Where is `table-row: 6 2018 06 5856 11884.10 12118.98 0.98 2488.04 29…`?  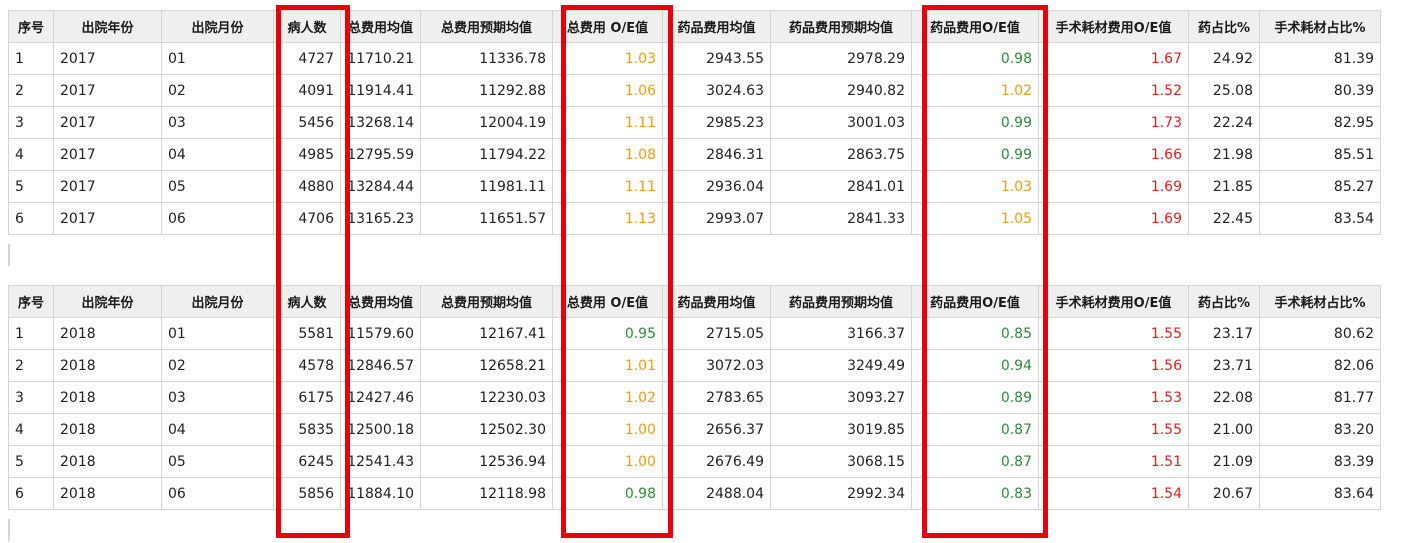 table-row: 6 2018 06 5856 11884.10 12118.98 0.98 2488.04 29… is located at coordinates (694, 493).